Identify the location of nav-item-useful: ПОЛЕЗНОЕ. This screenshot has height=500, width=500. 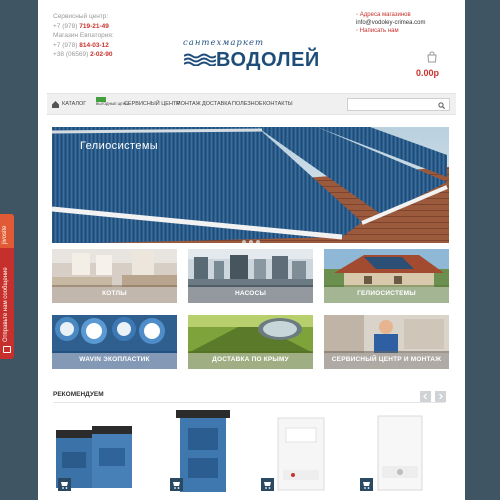
(247, 104).